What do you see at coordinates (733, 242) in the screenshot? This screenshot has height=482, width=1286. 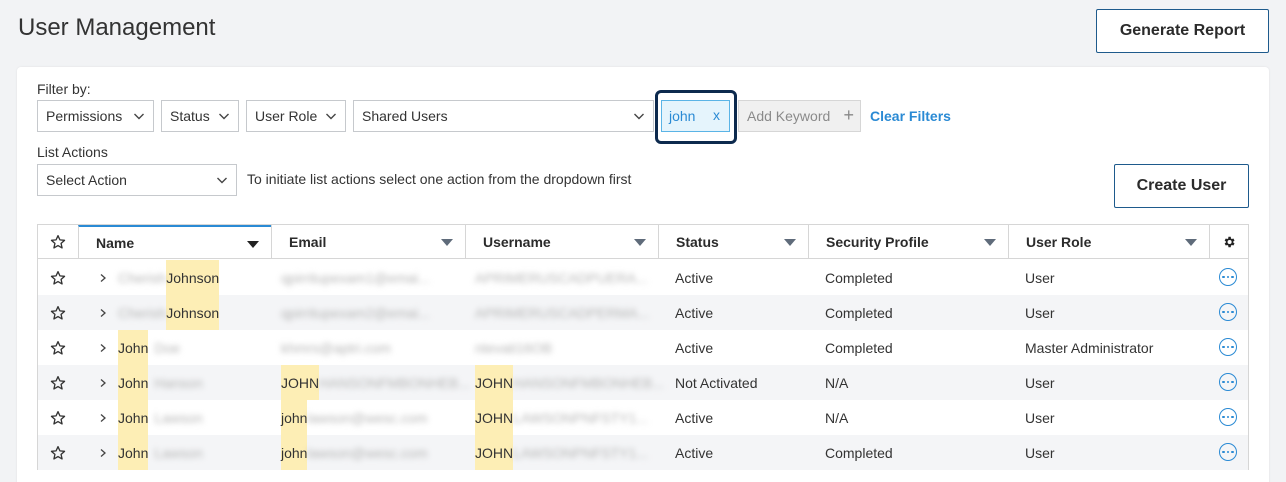 I see `column-header-status: Status` at bounding box center [733, 242].